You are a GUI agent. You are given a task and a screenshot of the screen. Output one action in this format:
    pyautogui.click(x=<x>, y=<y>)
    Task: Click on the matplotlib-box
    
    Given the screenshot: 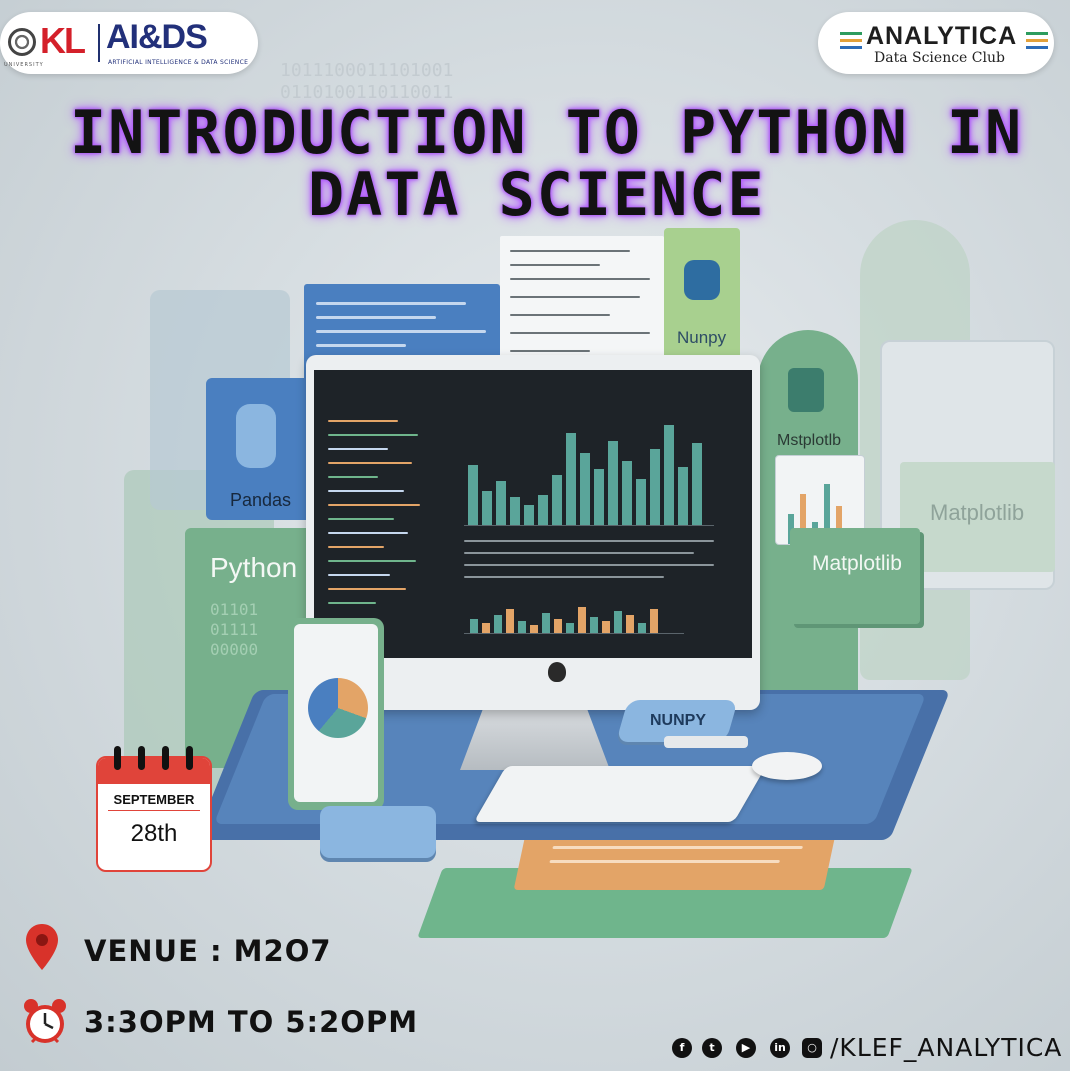 What is the action you would take?
    pyautogui.click(x=855, y=576)
    